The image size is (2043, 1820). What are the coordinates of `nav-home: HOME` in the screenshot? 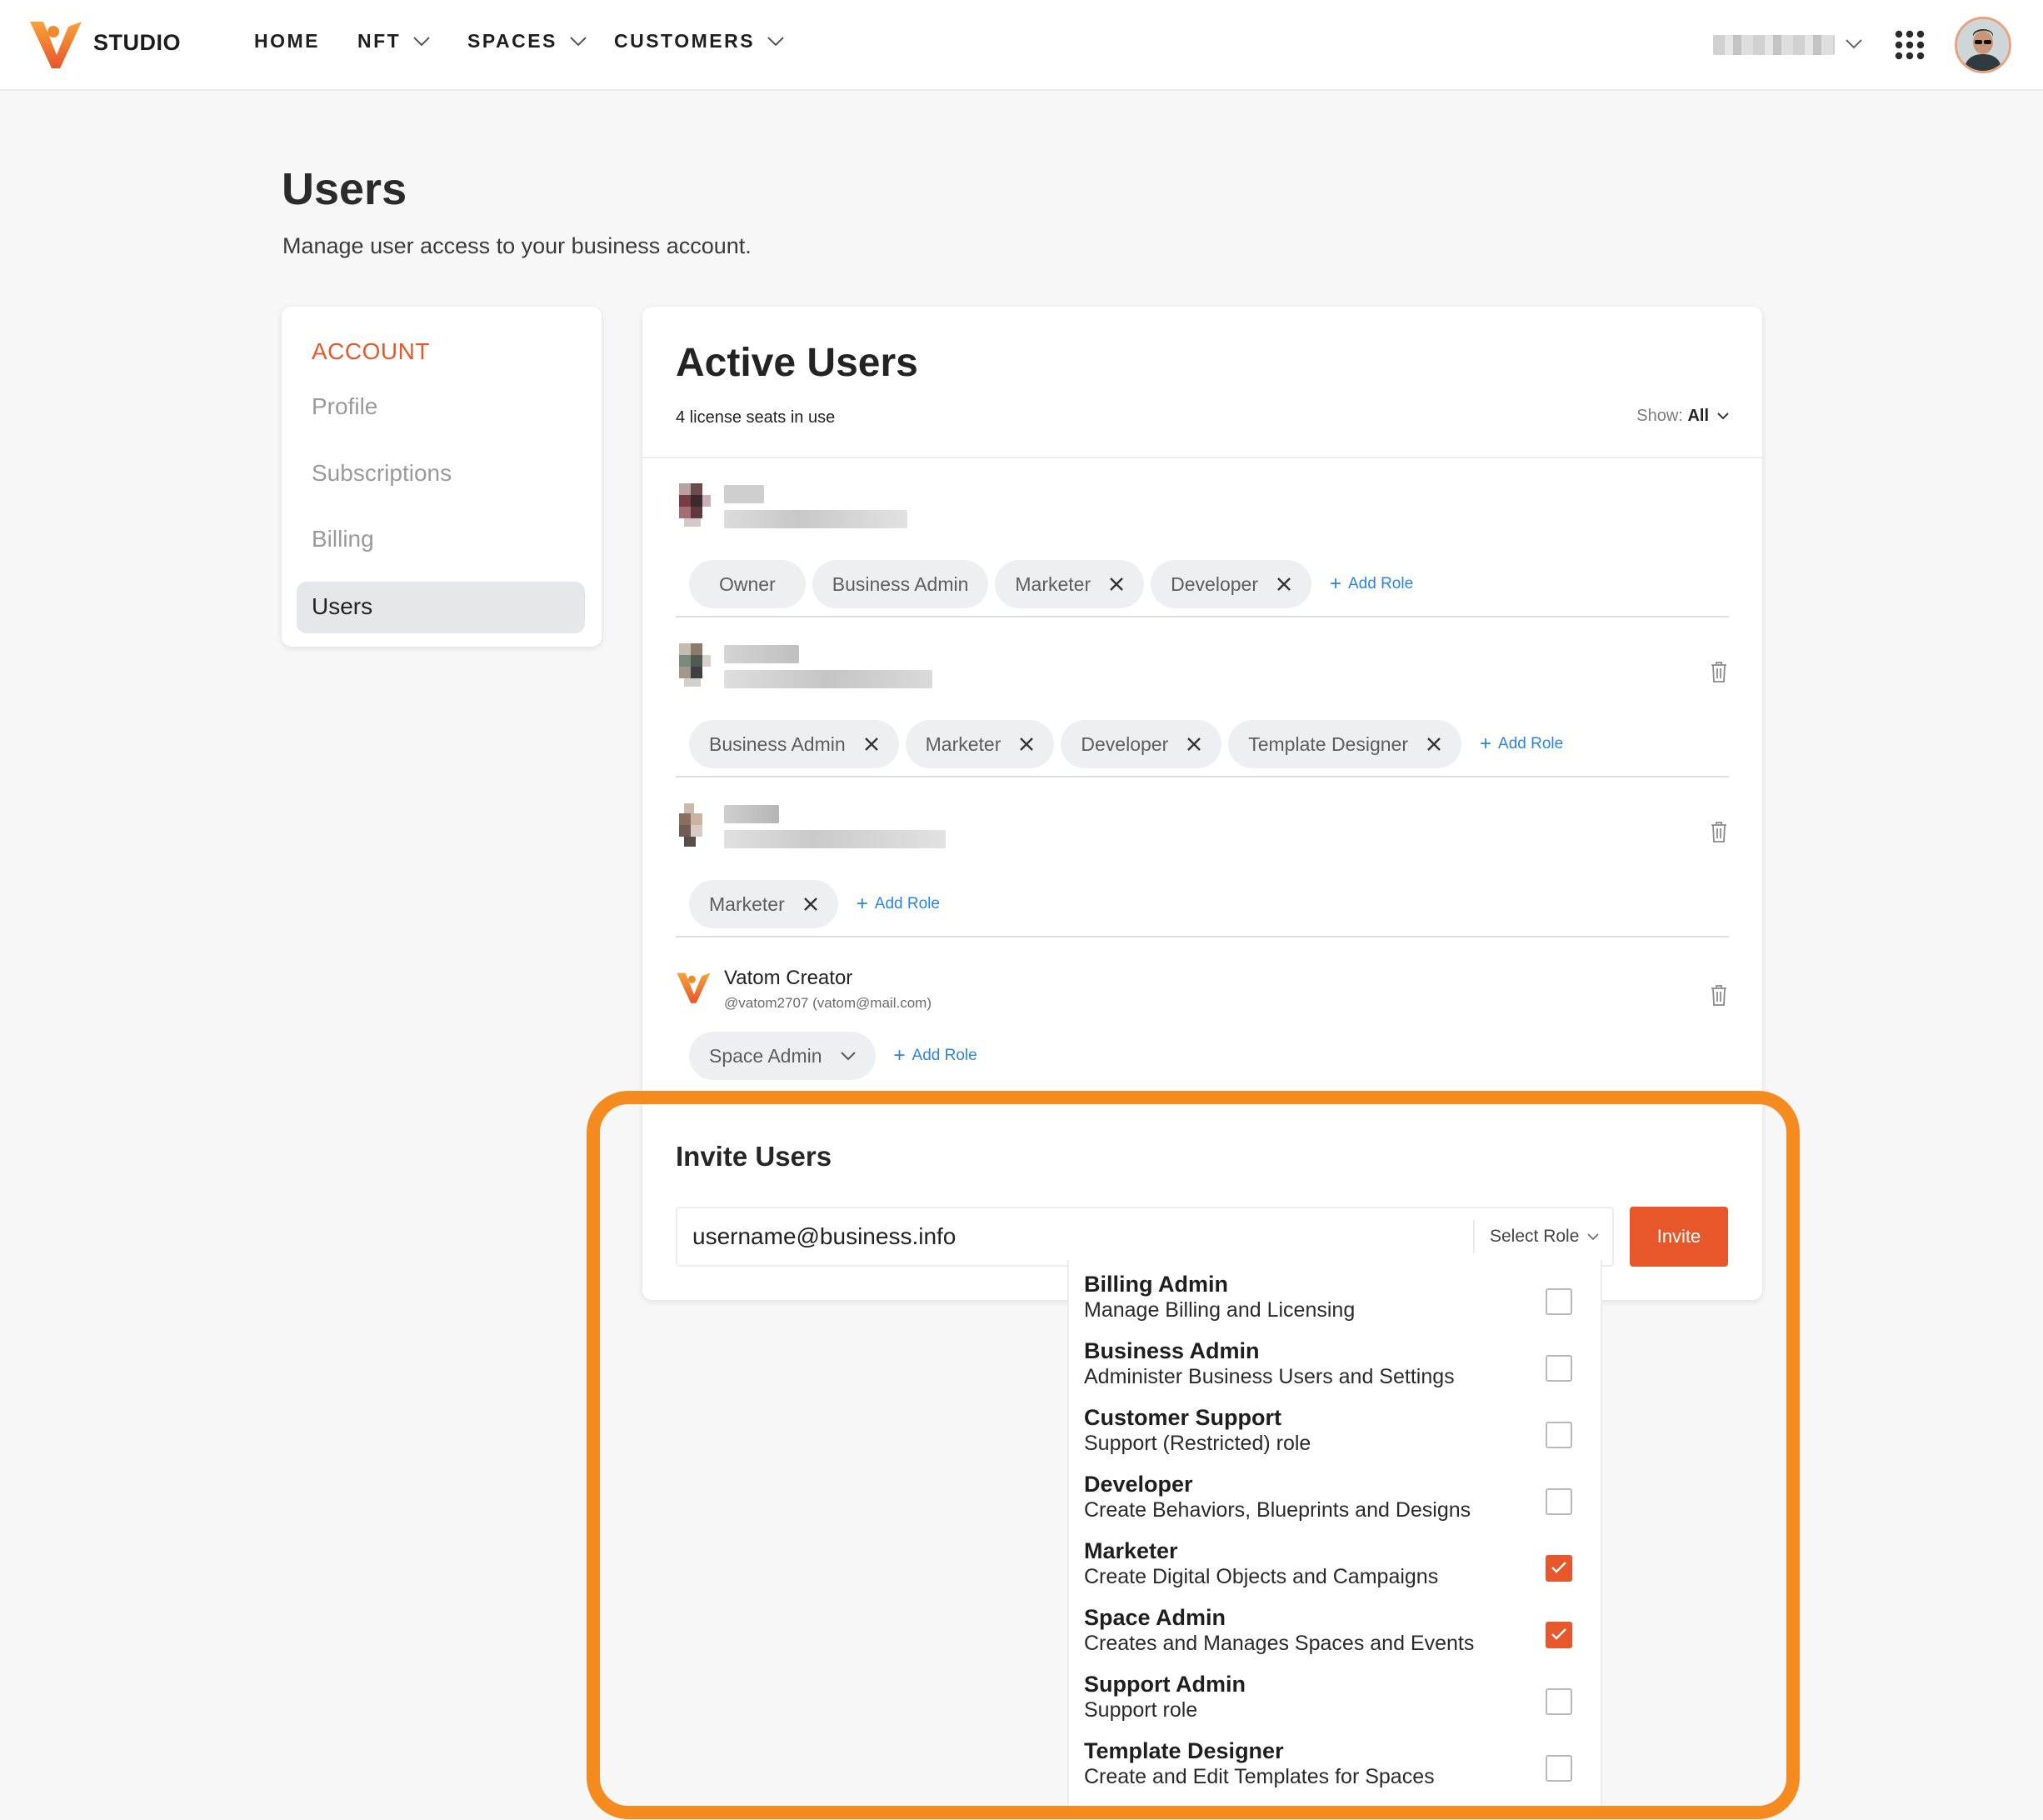 It's located at (287, 41).